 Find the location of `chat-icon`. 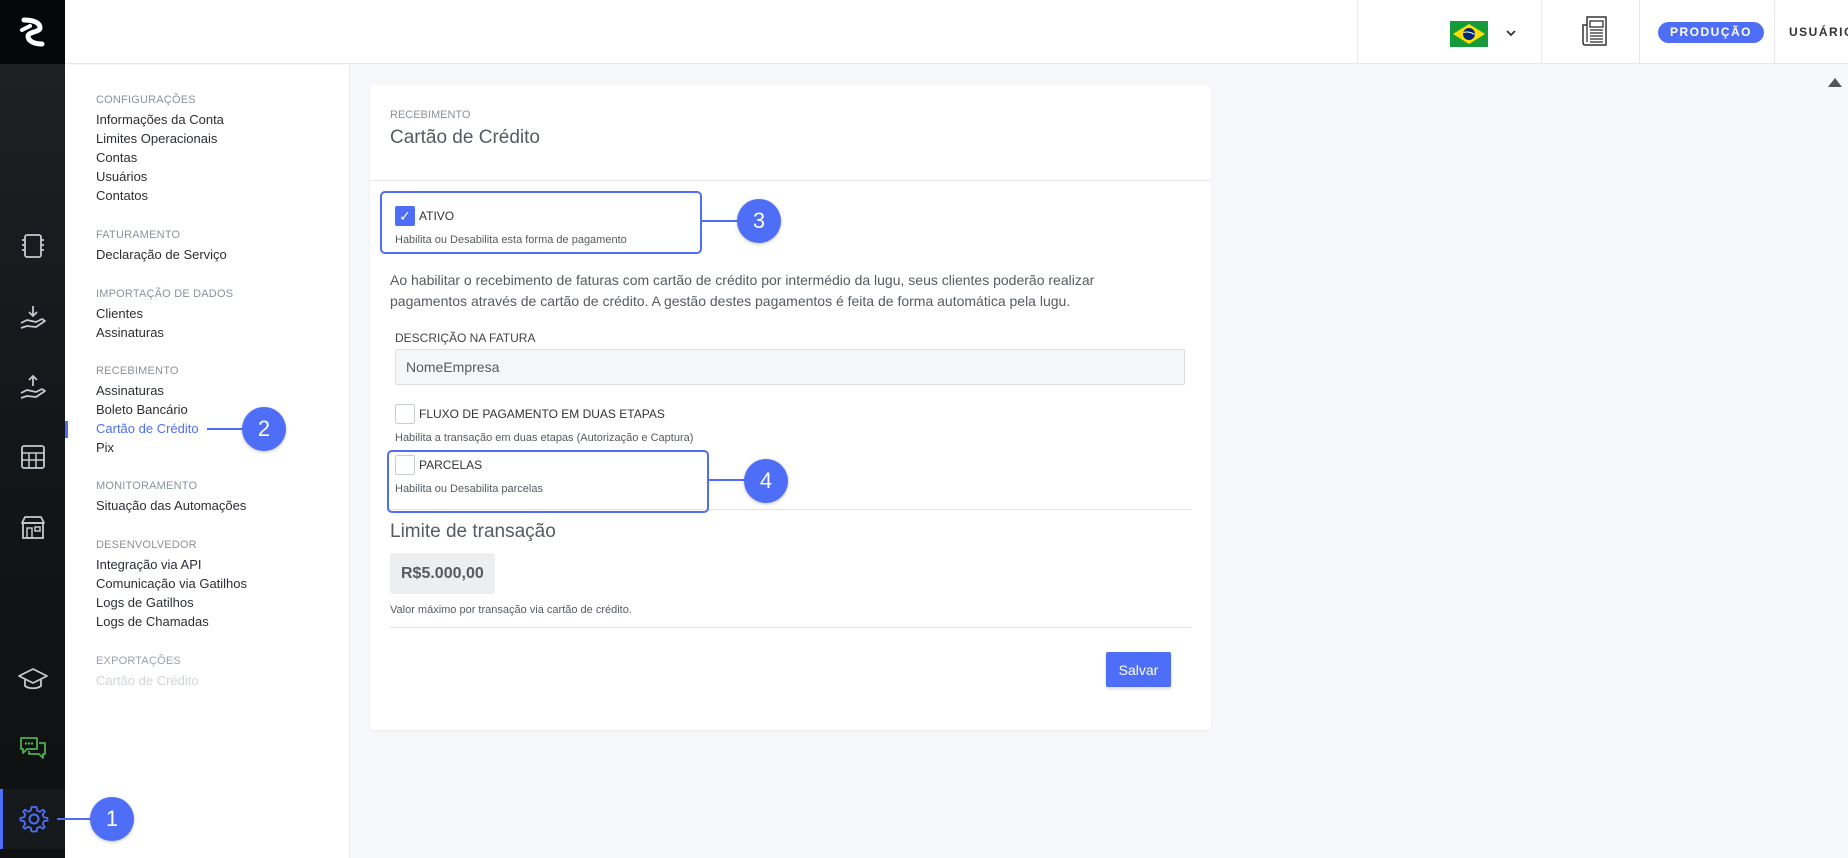

chat-icon is located at coordinates (32, 748).